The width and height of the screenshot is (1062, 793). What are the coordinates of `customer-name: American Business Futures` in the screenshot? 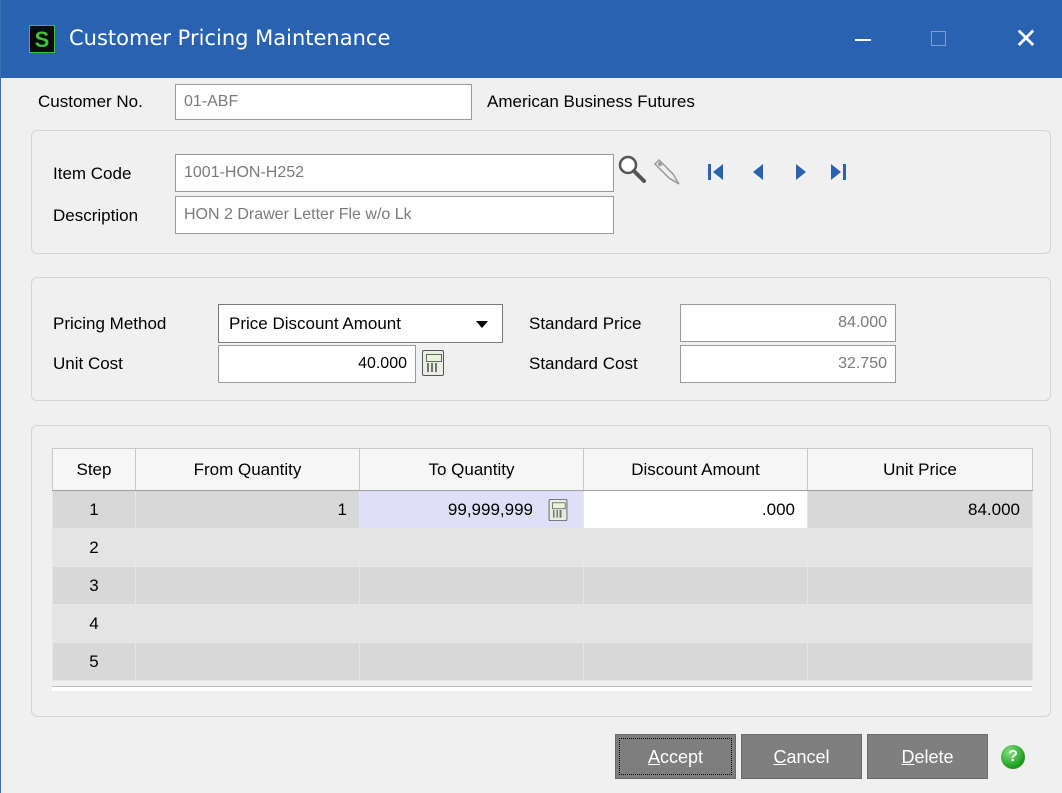 It's located at (591, 101).